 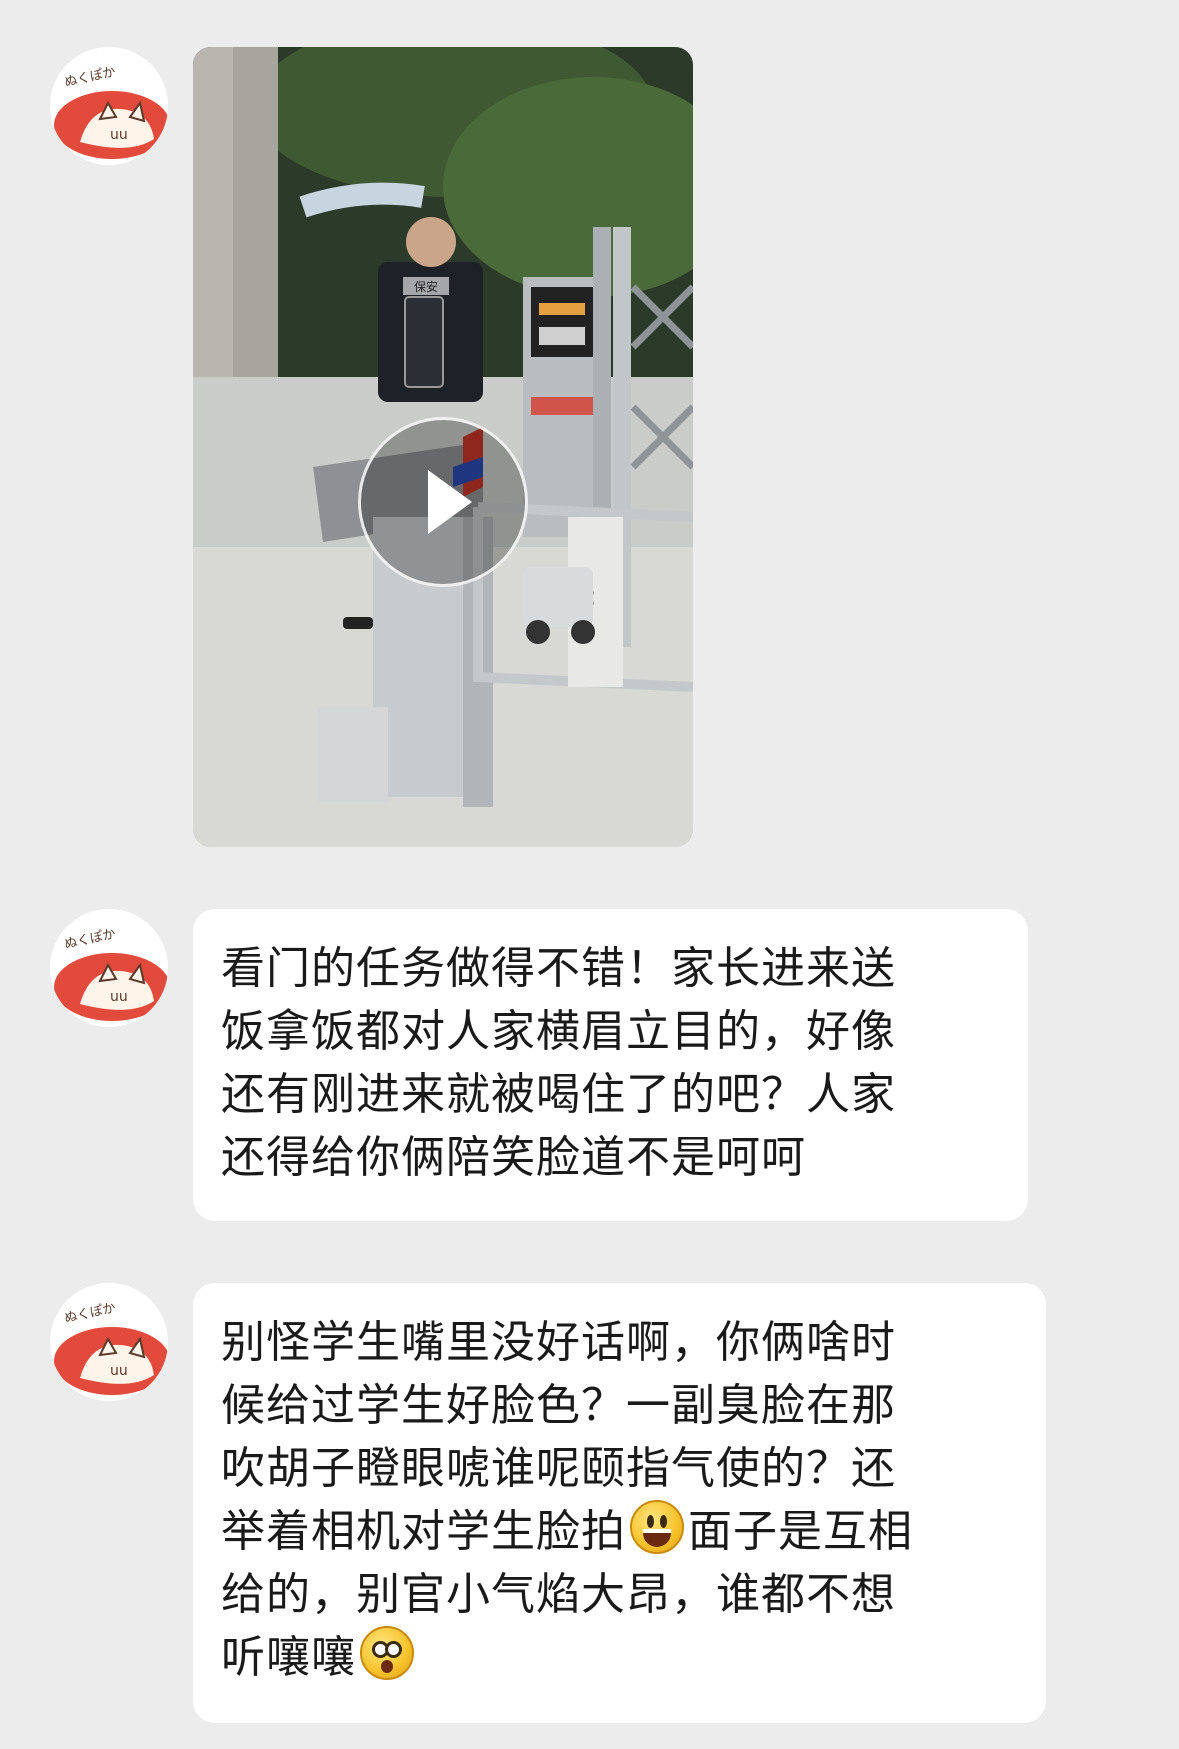 What do you see at coordinates (450, 502) in the screenshot?
I see `play-icon` at bounding box center [450, 502].